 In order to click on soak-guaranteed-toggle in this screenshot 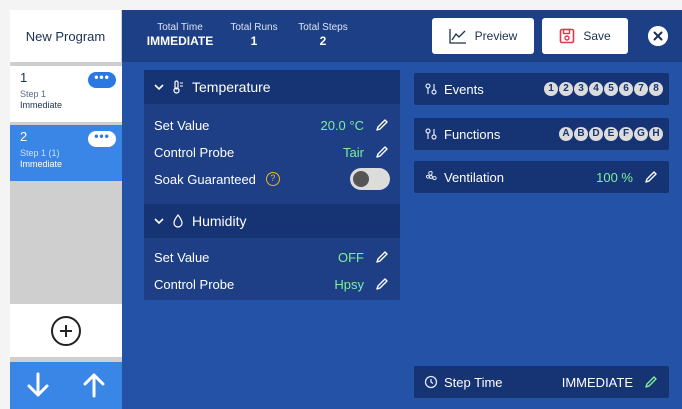, I will do `click(370, 179)`.